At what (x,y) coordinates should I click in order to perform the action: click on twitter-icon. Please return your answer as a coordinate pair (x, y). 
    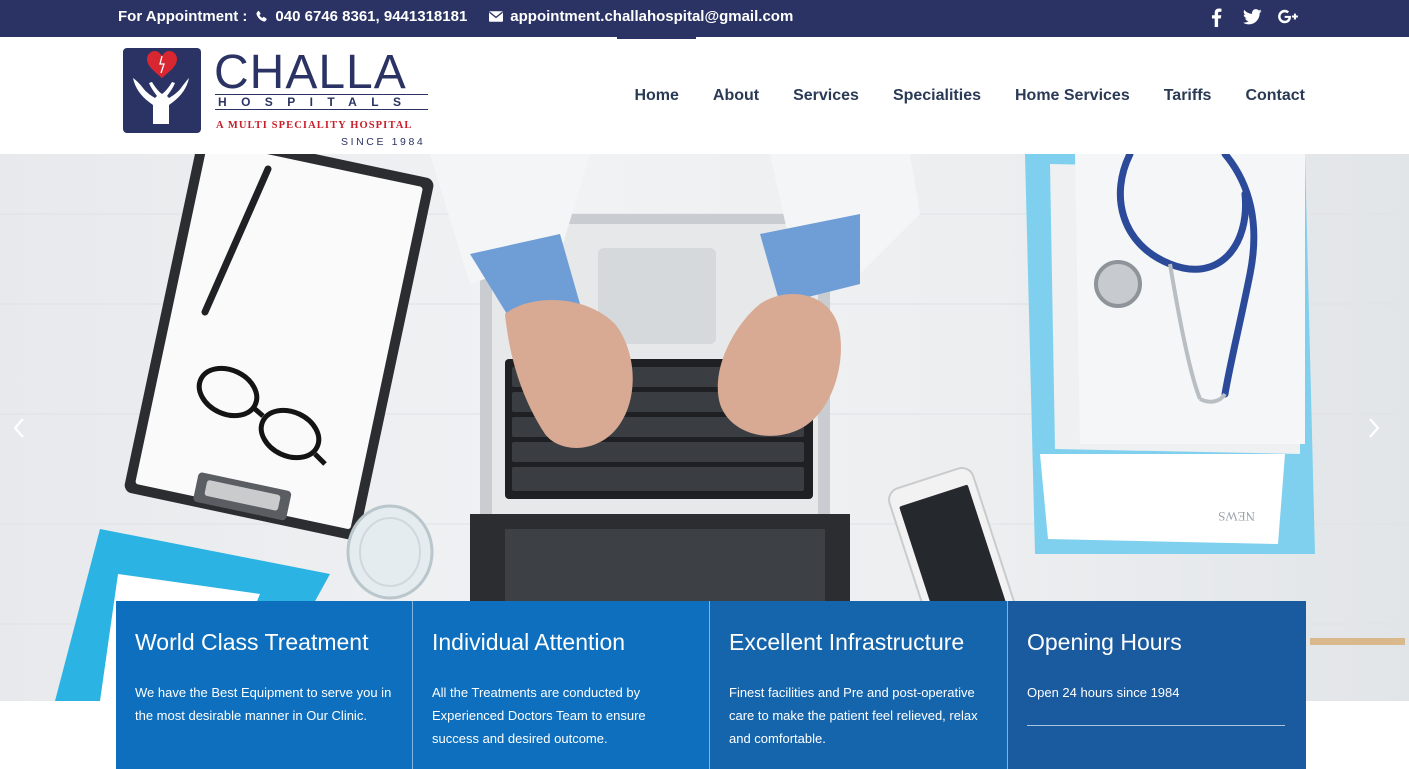
    Looking at the image, I should click on (1252, 17).